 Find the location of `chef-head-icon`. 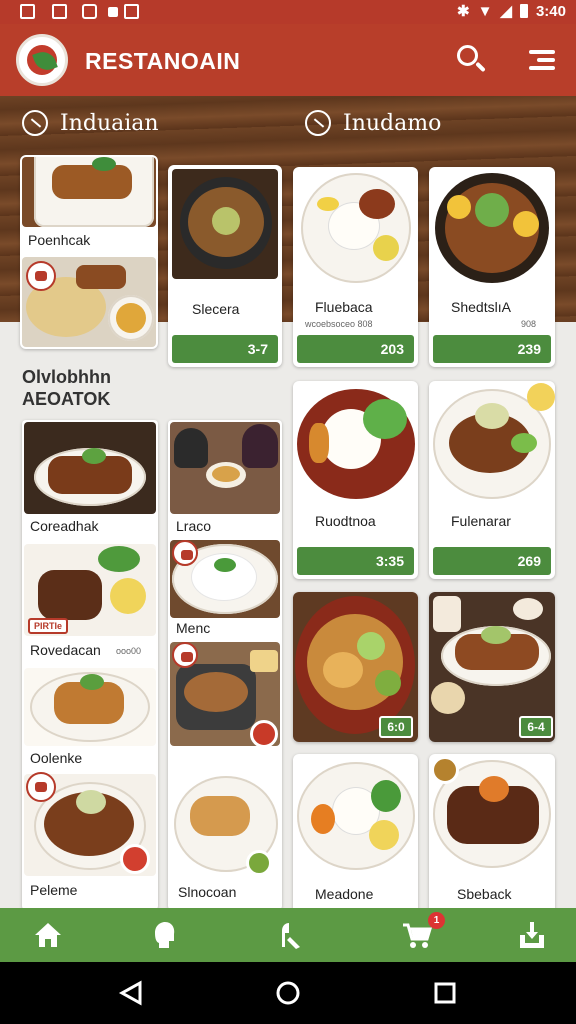

chef-head-icon is located at coordinates (165, 935).